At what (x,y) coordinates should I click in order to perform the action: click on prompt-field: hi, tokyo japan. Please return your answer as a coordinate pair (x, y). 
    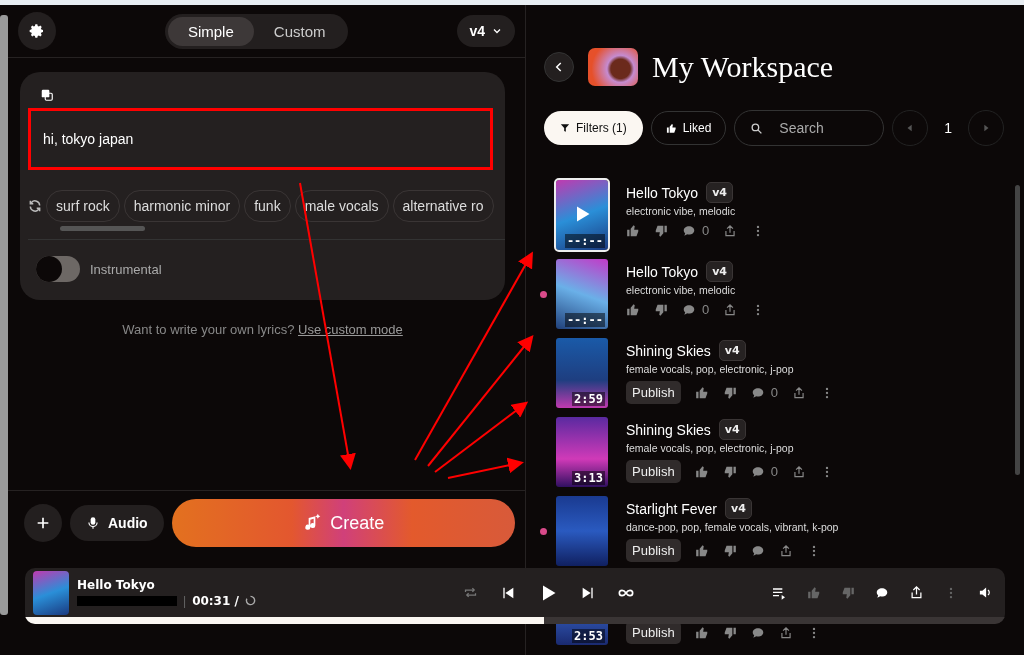
    Looking at the image, I should click on (260, 139).